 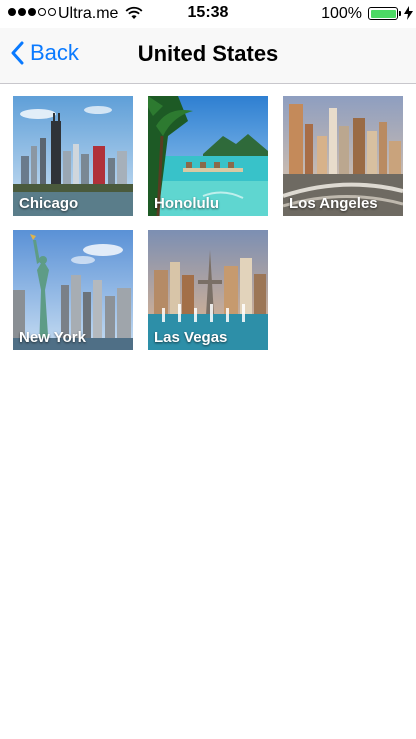 What do you see at coordinates (73, 290) in the screenshot?
I see `city-tile-new-york: New York` at bounding box center [73, 290].